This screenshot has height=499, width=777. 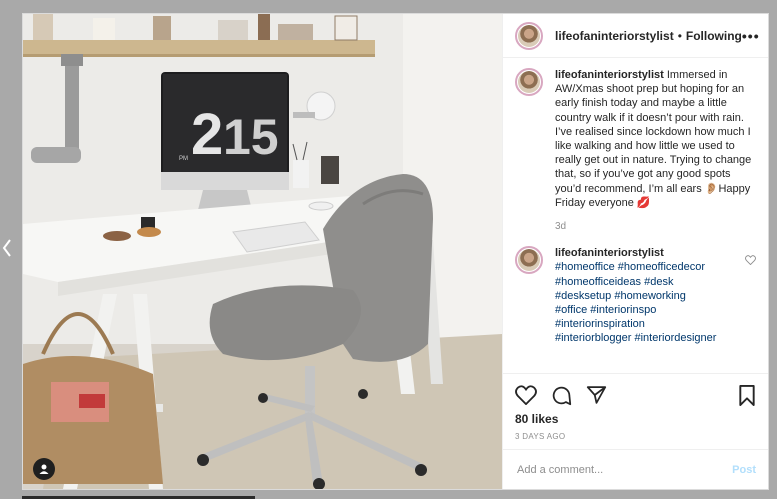 I want to click on post-date: 3 DAYS AGO, so click(x=635, y=436).